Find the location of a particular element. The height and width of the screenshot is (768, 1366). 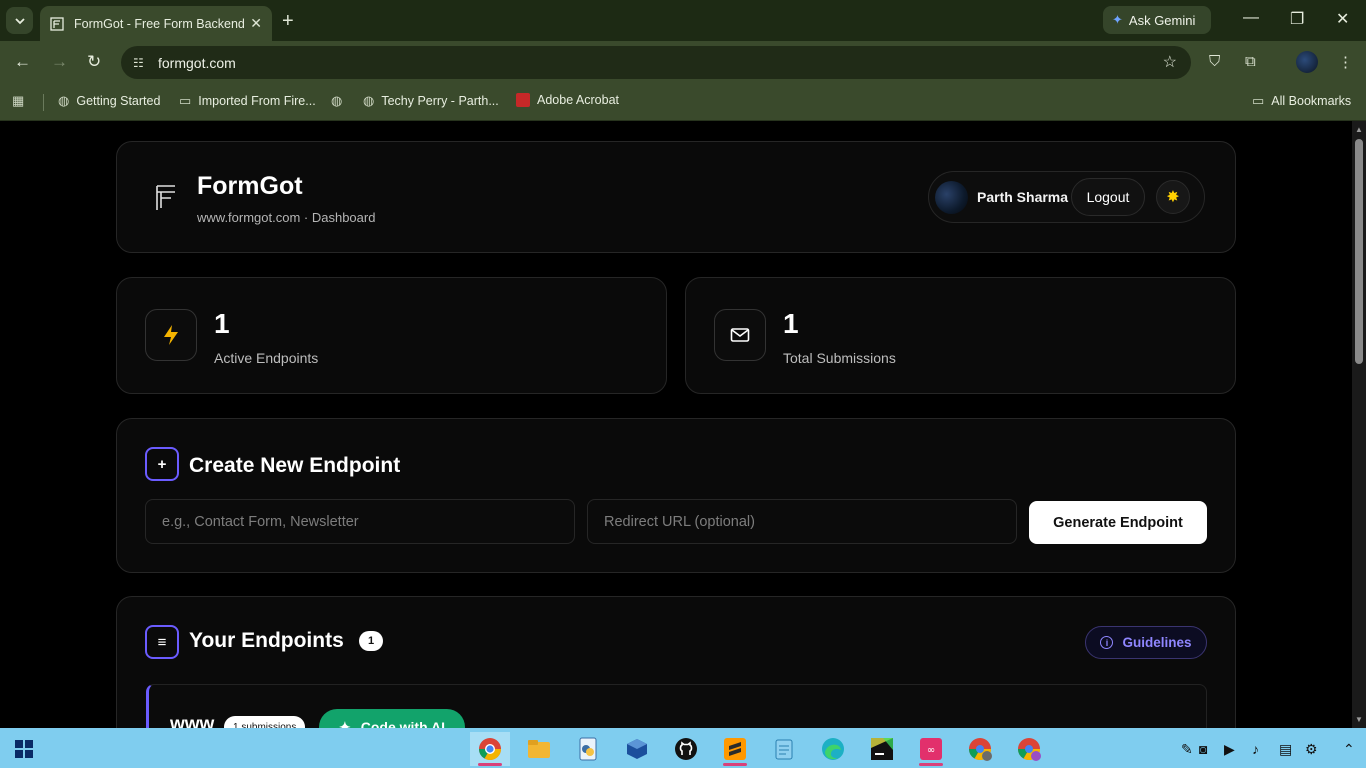

user-menu: Parth Sharma Logout ✸ is located at coordinates (1066, 197).